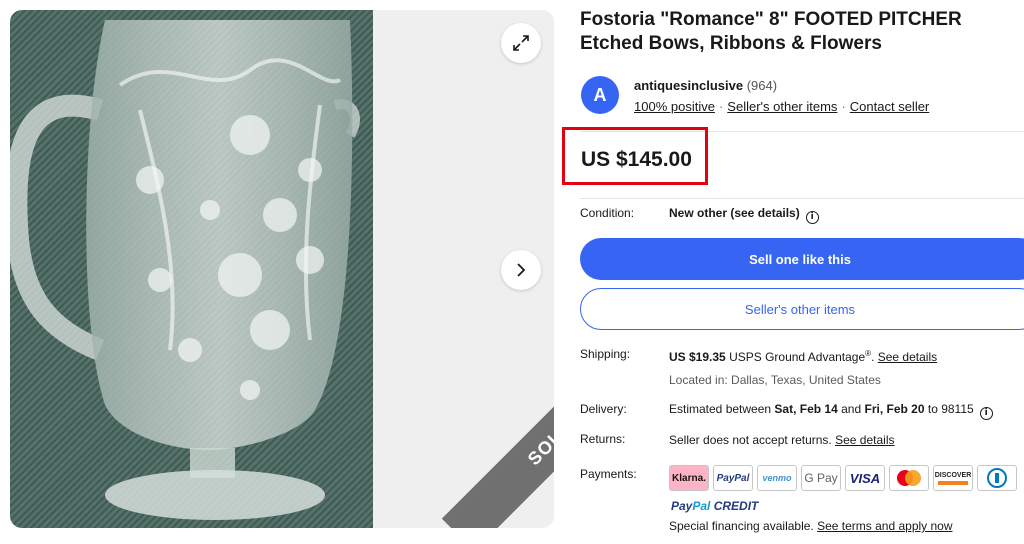  Describe the element at coordinates (802, 309) in the screenshot. I see `sellers-other-items-button: Seller's other items` at that location.